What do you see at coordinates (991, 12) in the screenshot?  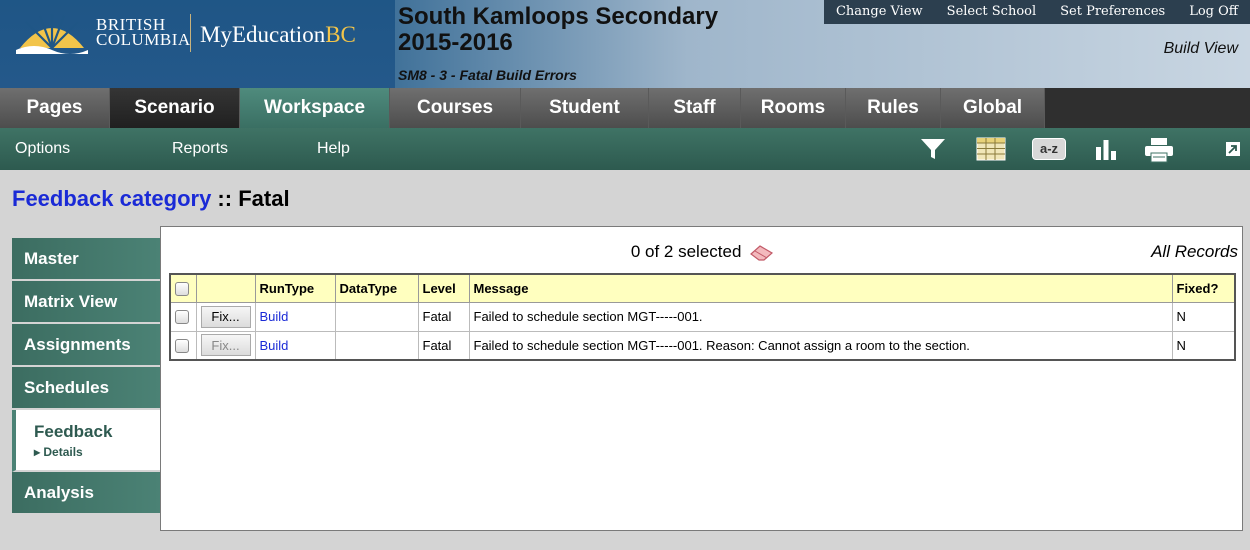 I see `select-school-link: Select School` at bounding box center [991, 12].